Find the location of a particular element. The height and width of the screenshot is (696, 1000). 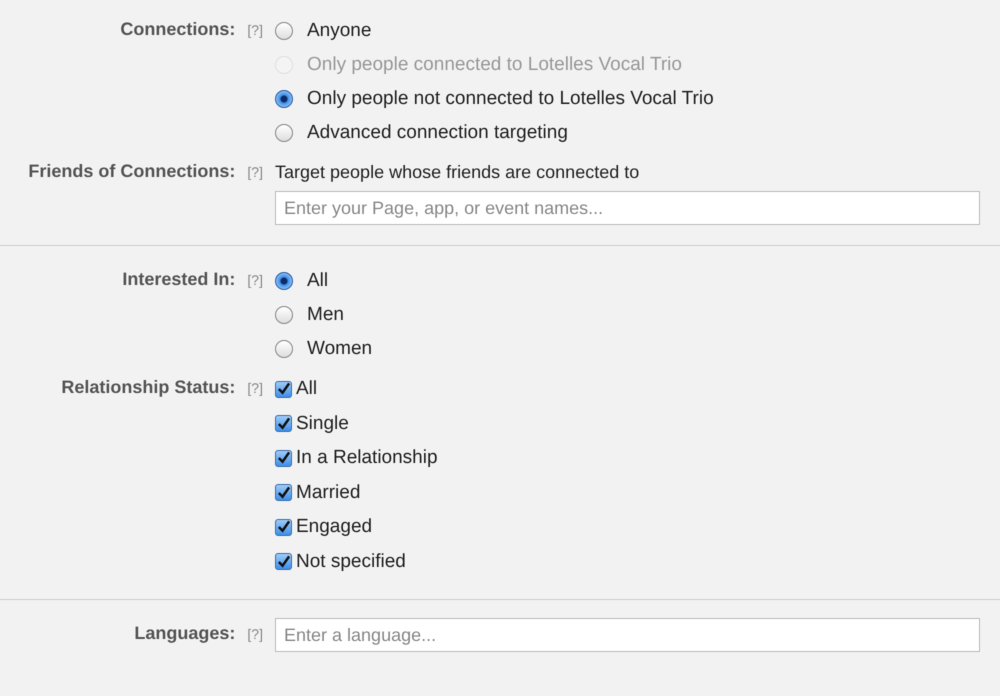

radio-option: Advanced connection targeting is located at coordinates (421, 133).